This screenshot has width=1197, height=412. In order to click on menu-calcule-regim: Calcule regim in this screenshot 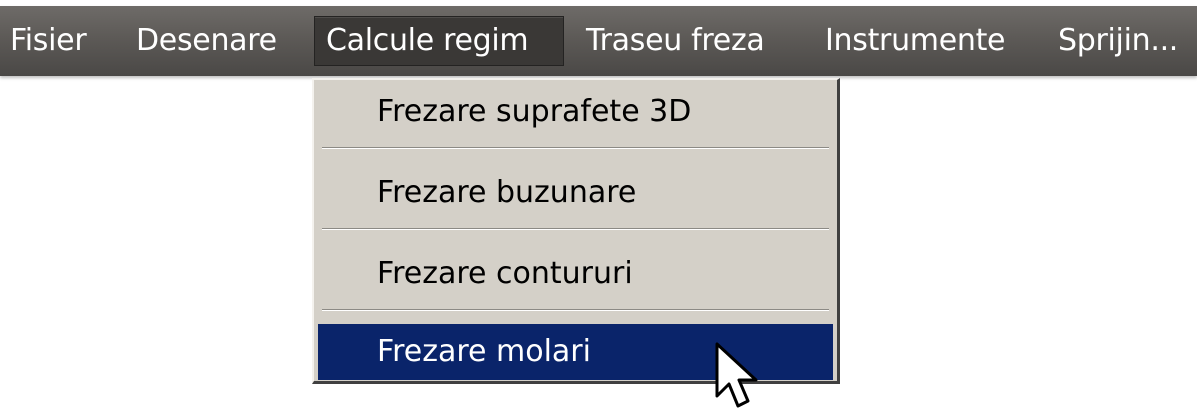, I will do `click(439, 41)`.